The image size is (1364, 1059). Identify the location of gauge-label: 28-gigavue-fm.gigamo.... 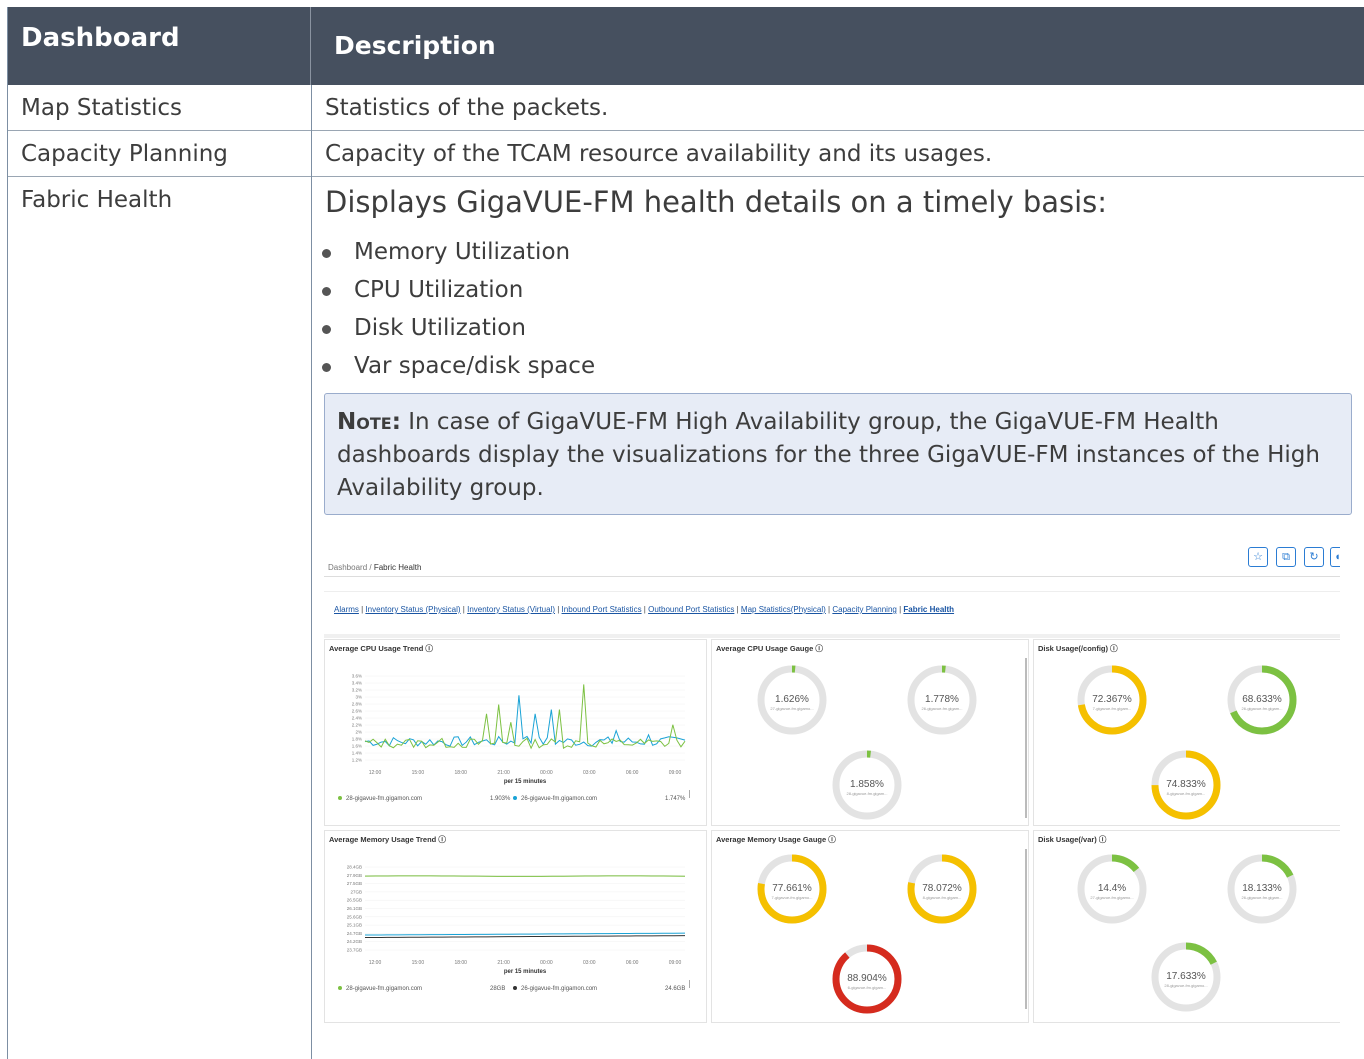
(1185, 985).